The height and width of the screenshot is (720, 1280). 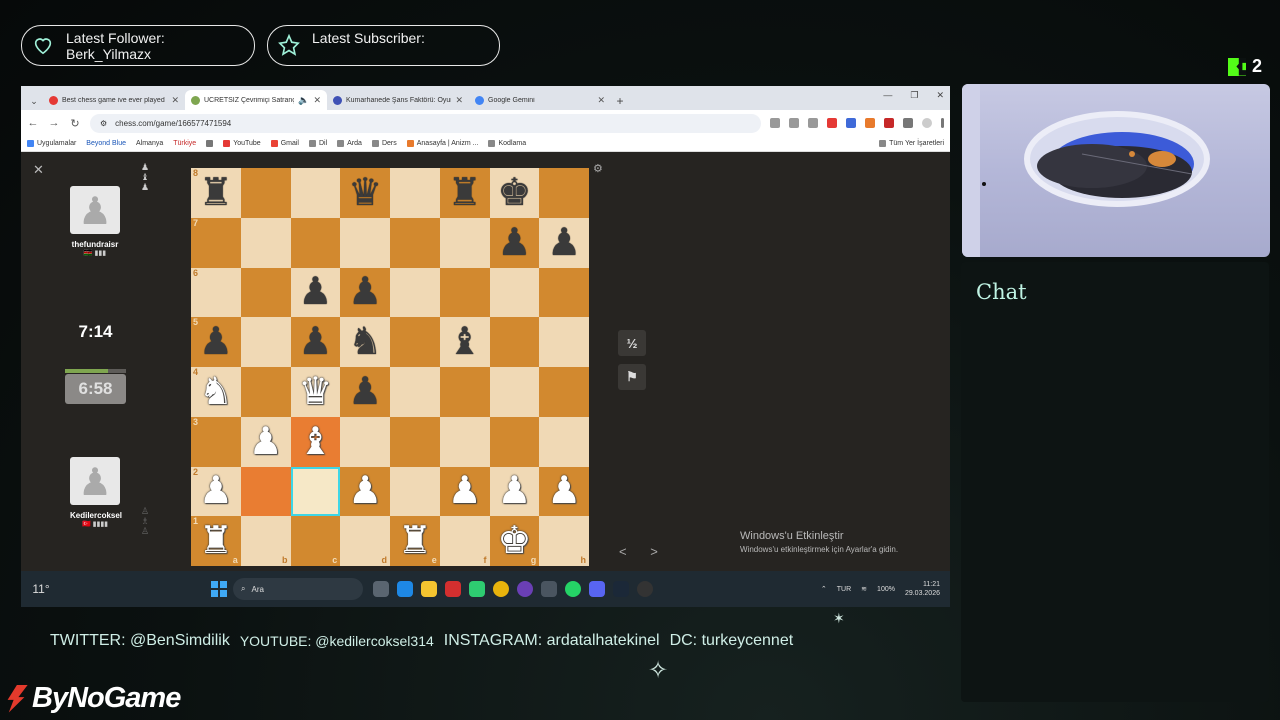 What do you see at coordinates (315, 292) in the screenshot?
I see `square-c6: ♟` at bounding box center [315, 292].